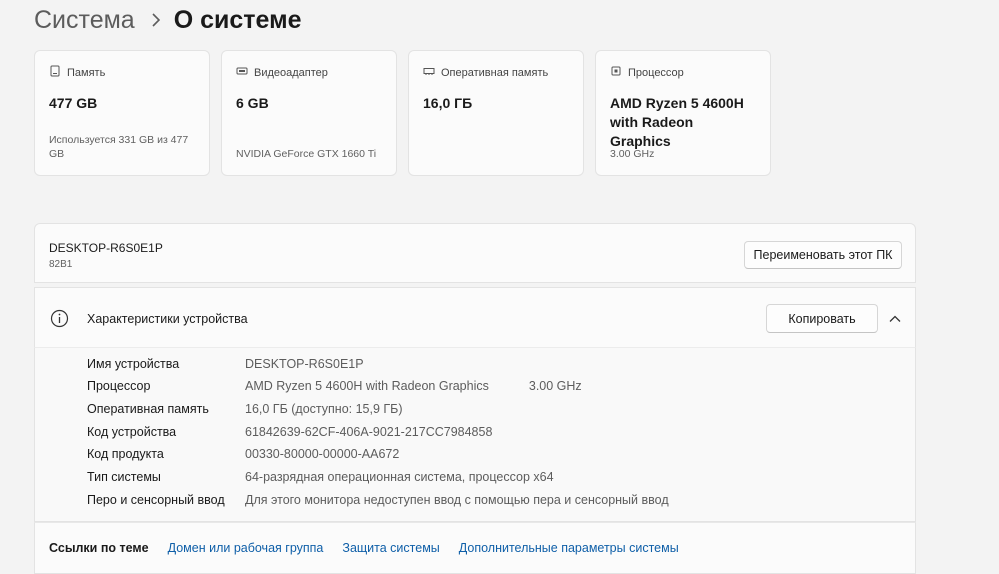  Describe the element at coordinates (119, 147) in the screenshot. I see `card-subtext: Используется 331 GB из 477 GB` at that location.